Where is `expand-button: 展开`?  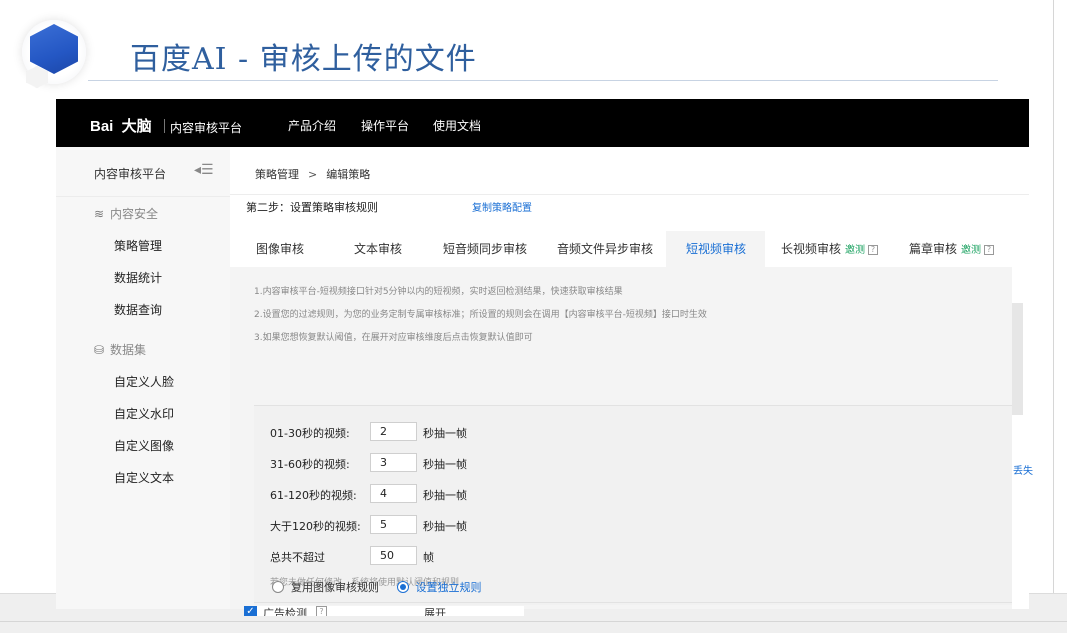
expand-button: 展开 is located at coordinates (435, 611).